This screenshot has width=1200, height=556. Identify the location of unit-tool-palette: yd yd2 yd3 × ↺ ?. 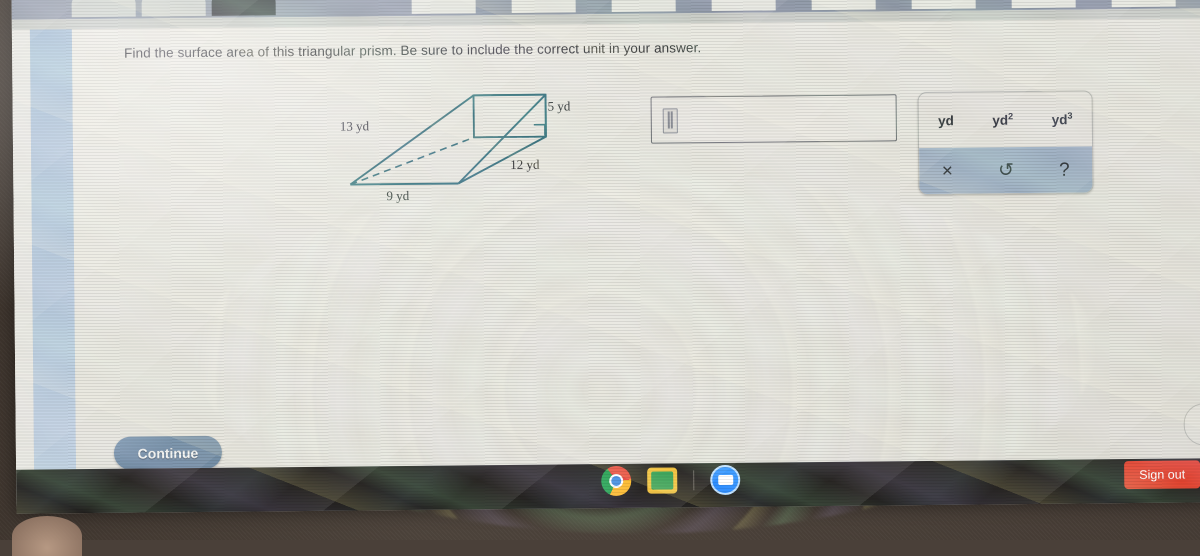
(1006, 142).